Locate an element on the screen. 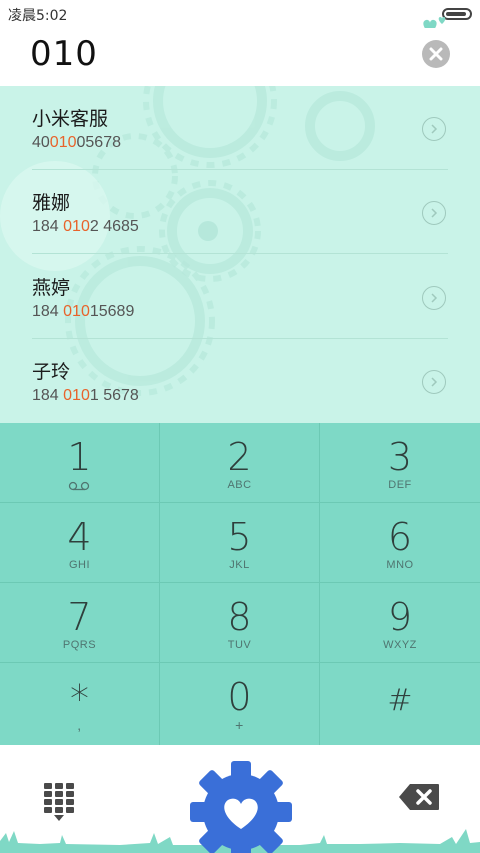 This screenshot has width=480, height=853. dial-key-7: 7 PQRS is located at coordinates (80, 623).